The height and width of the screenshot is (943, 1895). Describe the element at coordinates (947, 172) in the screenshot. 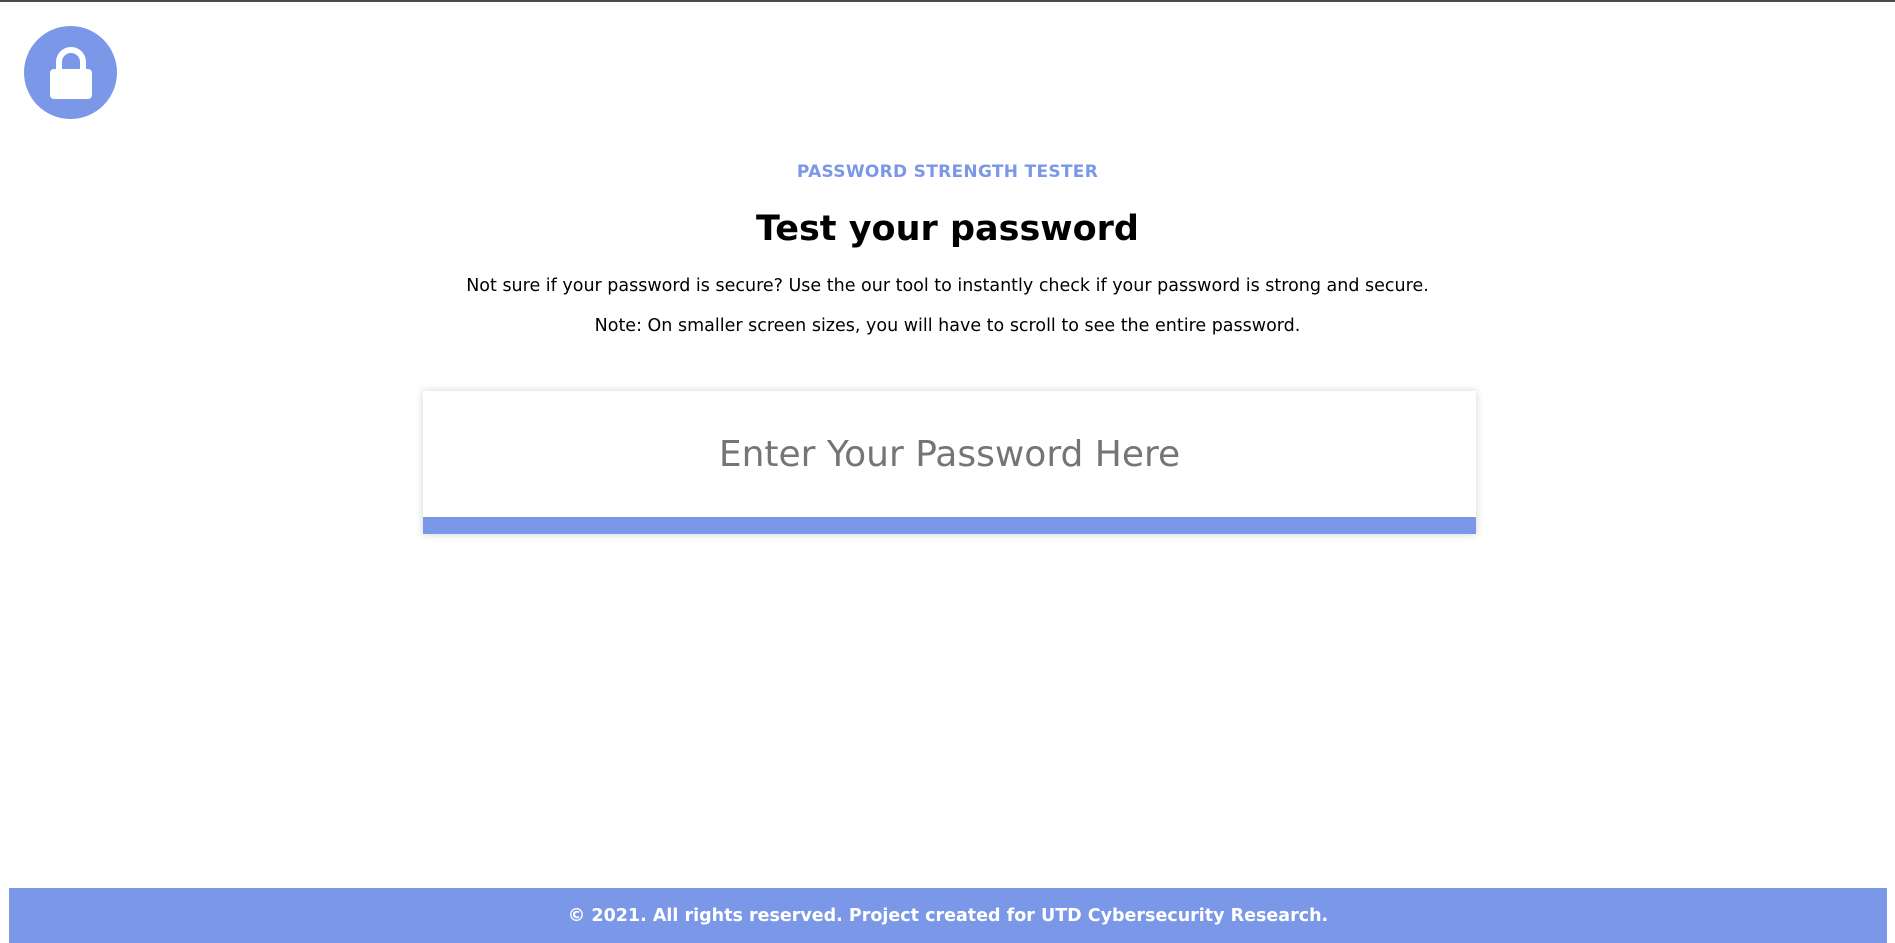

I see `eyebrow-label: PASSWORD STRENGTH TESTER` at that location.